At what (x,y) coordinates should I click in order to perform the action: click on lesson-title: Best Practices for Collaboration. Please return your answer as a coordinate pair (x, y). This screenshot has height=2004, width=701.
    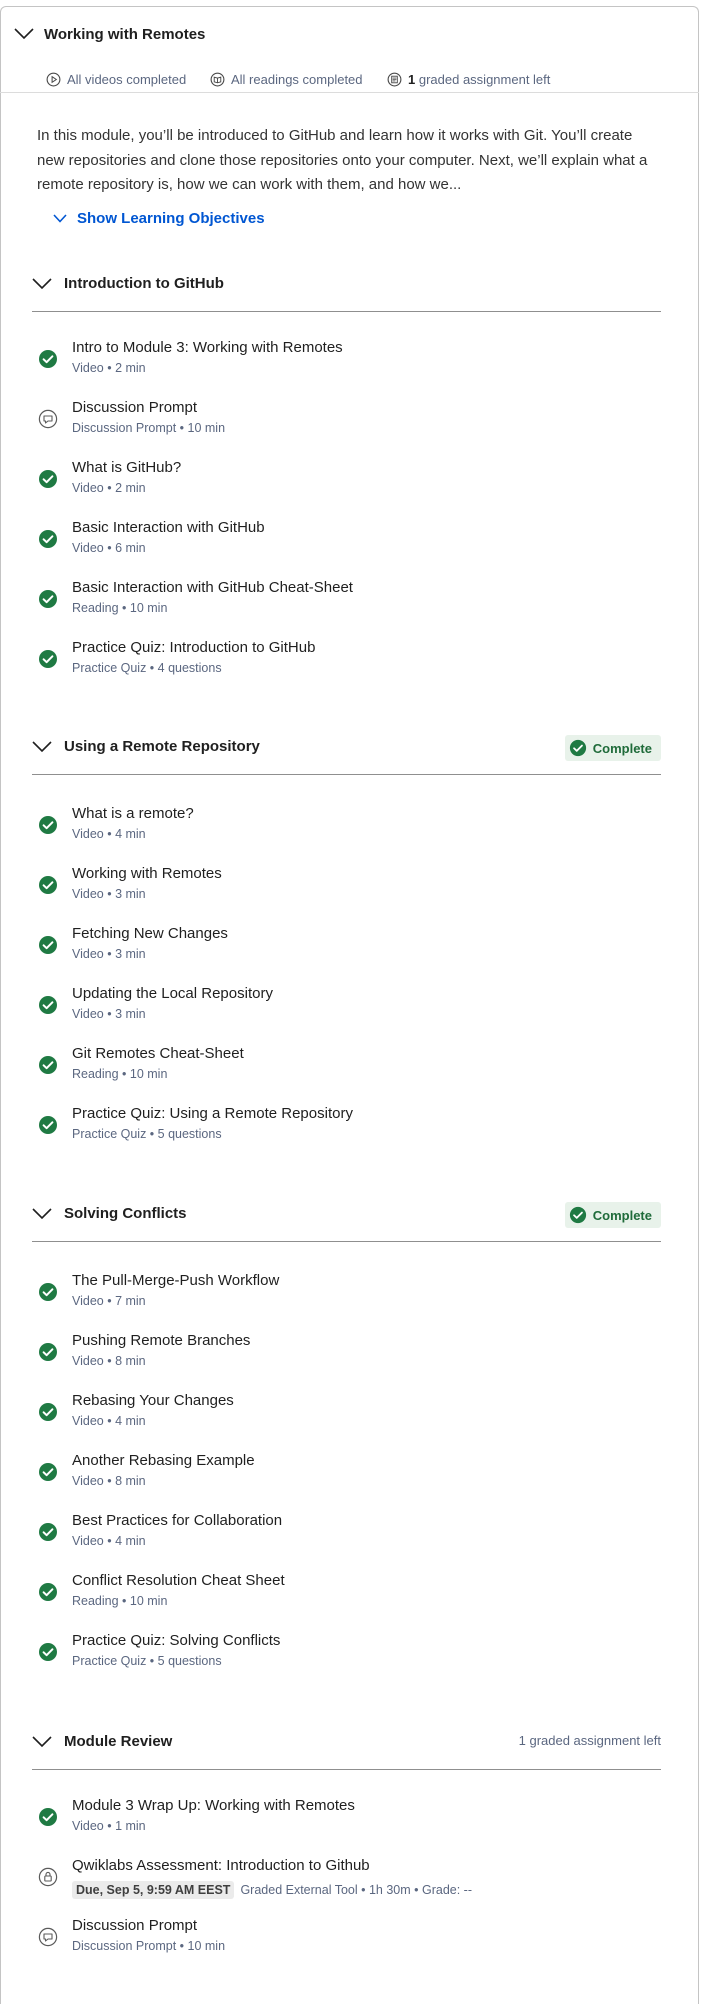
    Looking at the image, I should click on (177, 1520).